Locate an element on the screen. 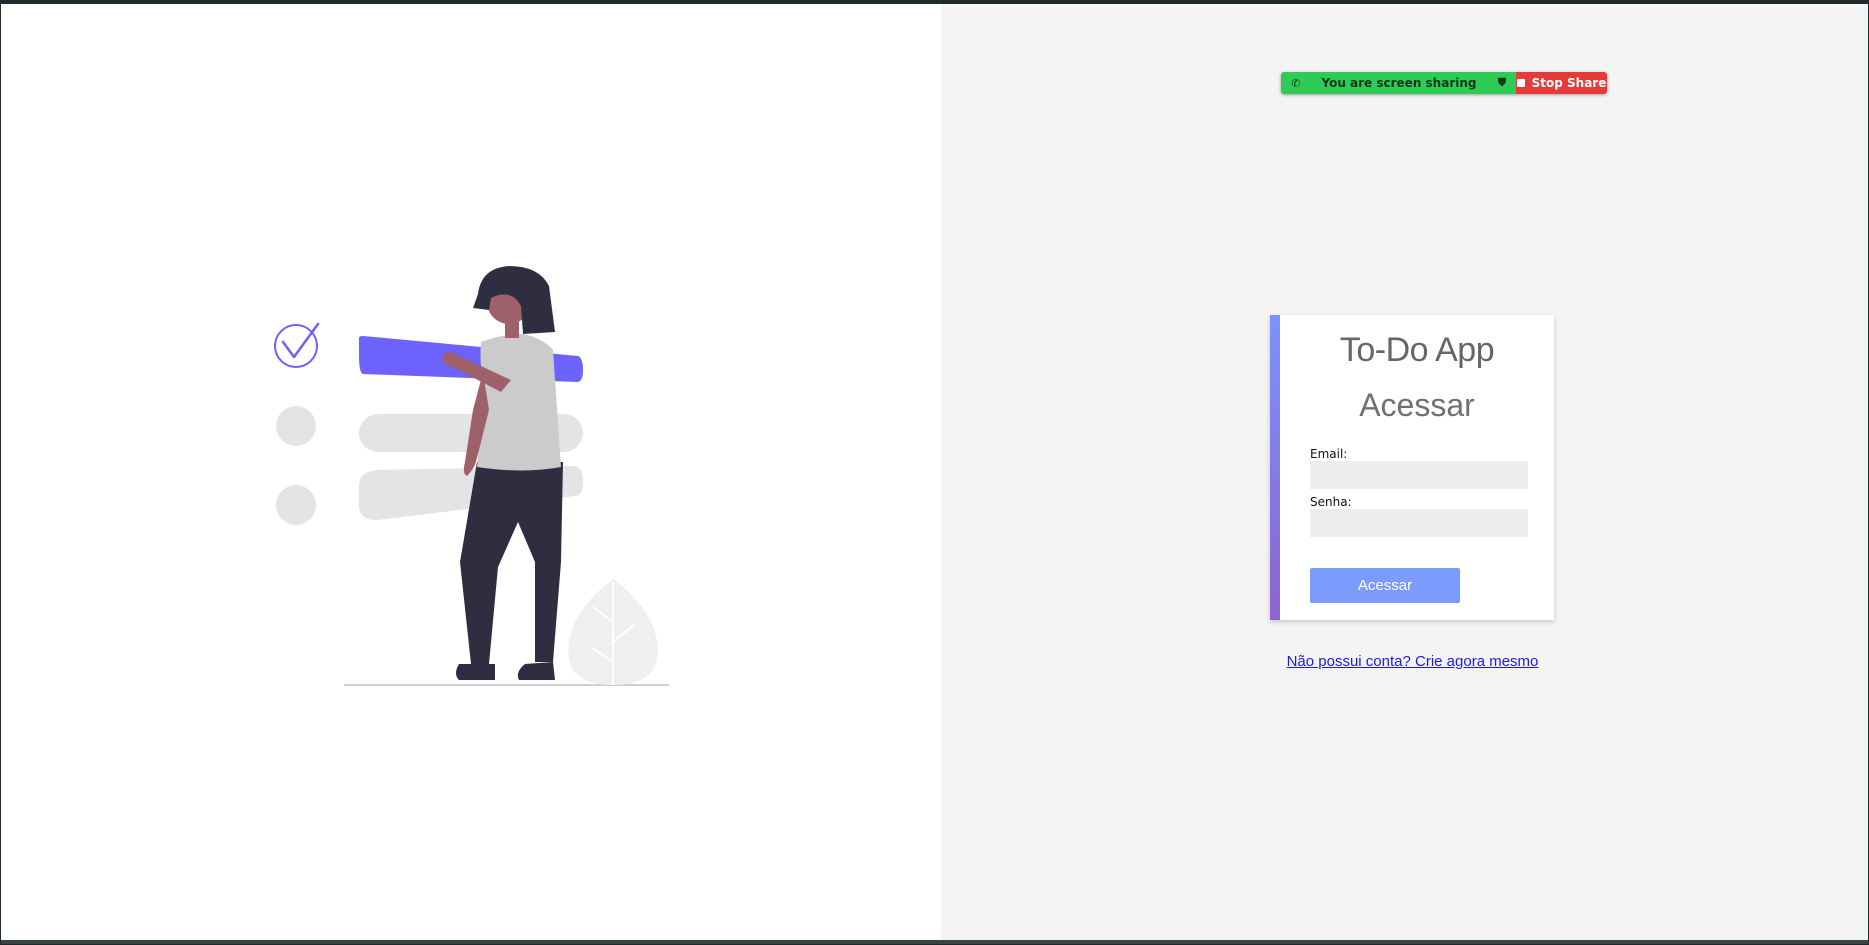 This screenshot has height=945, width=1869. card-accent-bar is located at coordinates (1275, 467).